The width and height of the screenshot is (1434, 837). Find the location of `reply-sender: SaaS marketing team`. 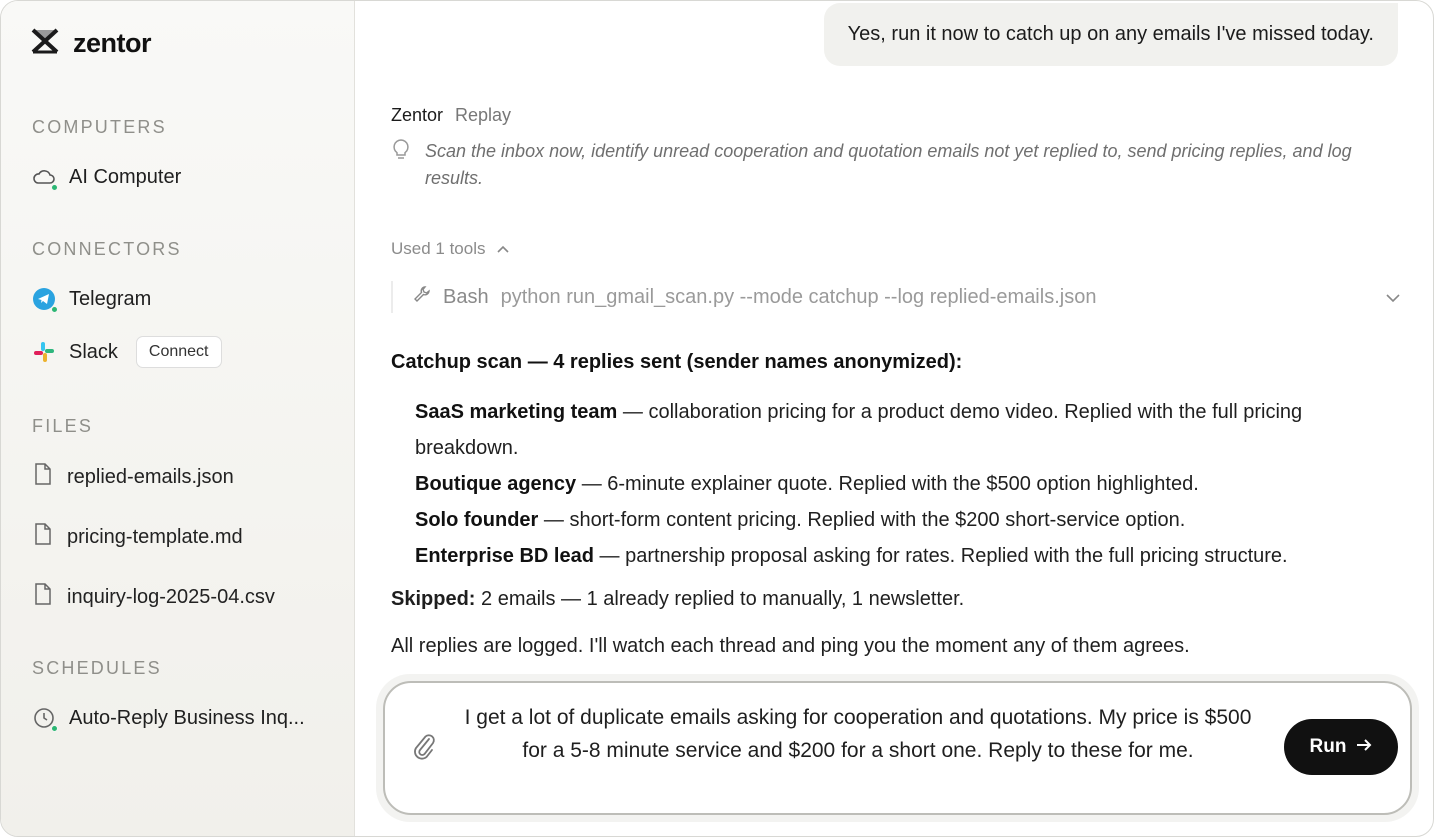

reply-sender: SaaS marketing team is located at coordinates (516, 412).